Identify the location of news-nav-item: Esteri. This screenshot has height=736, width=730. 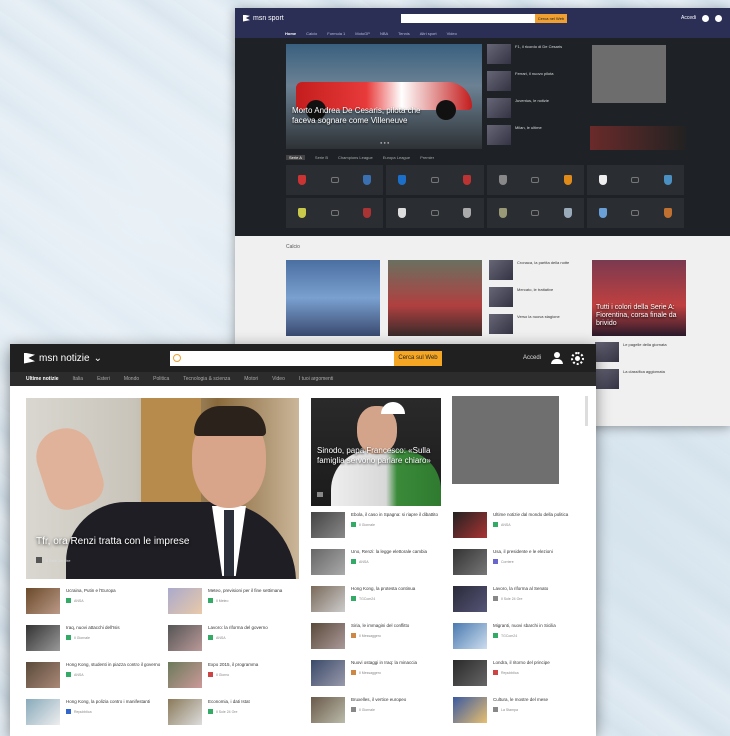
(103, 379).